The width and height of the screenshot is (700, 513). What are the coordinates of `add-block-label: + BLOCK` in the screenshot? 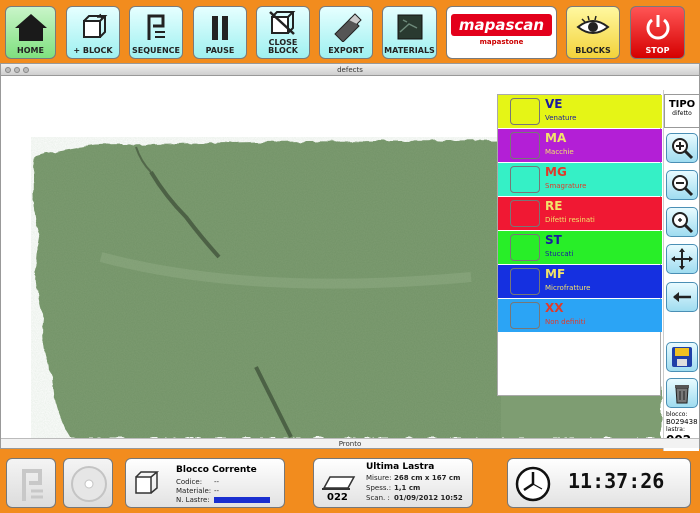 It's located at (93, 50).